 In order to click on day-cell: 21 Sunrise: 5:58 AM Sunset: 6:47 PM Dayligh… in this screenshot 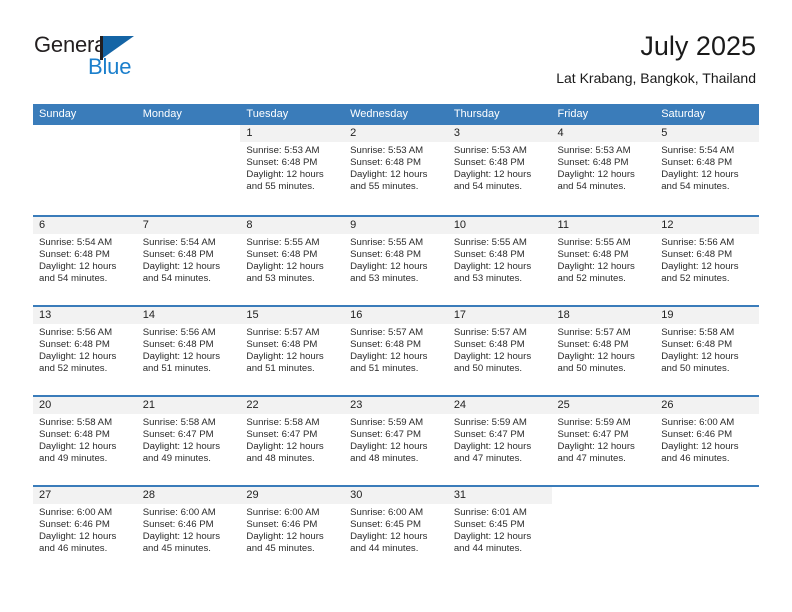, I will do `click(188, 441)`.